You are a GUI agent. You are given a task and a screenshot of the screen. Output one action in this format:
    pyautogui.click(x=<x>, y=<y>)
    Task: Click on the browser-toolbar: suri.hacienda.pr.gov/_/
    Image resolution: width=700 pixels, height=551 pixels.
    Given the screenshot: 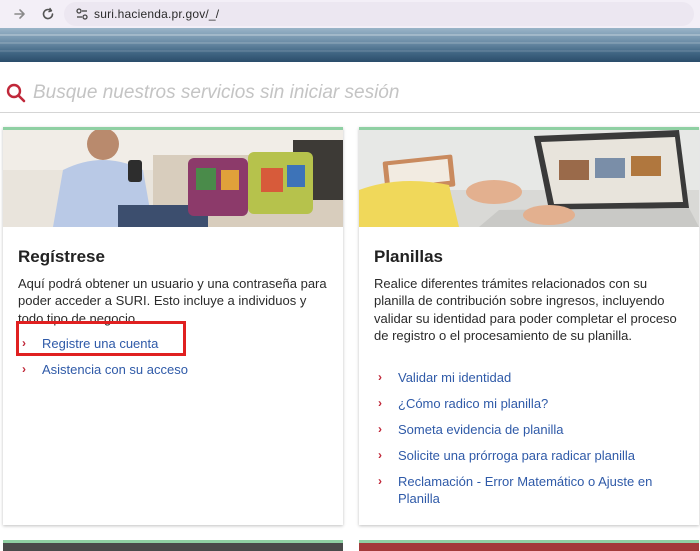 What is the action you would take?
    pyautogui.click(x=350, y=14)
    